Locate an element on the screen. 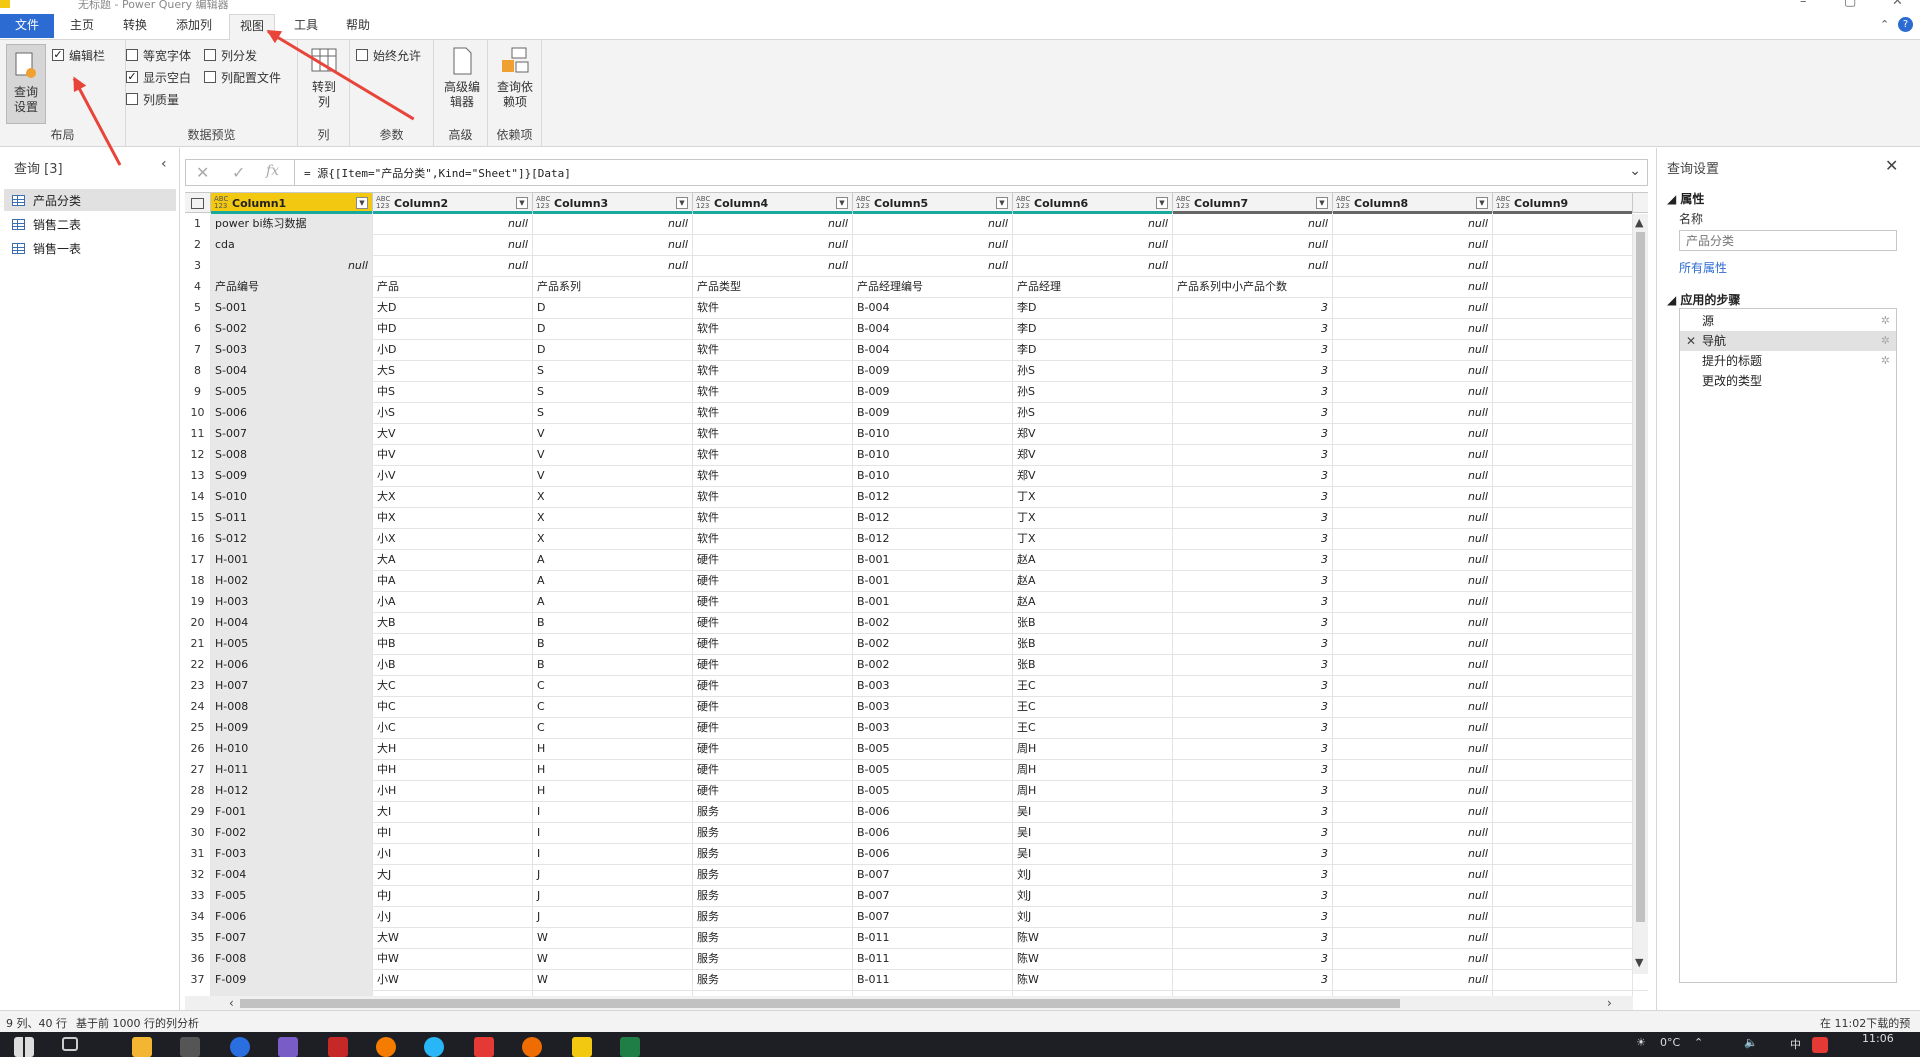 Image resolution: width=1920 pixels, height=1057 pixels. table-cell: C is located at coordinates (613, 707).